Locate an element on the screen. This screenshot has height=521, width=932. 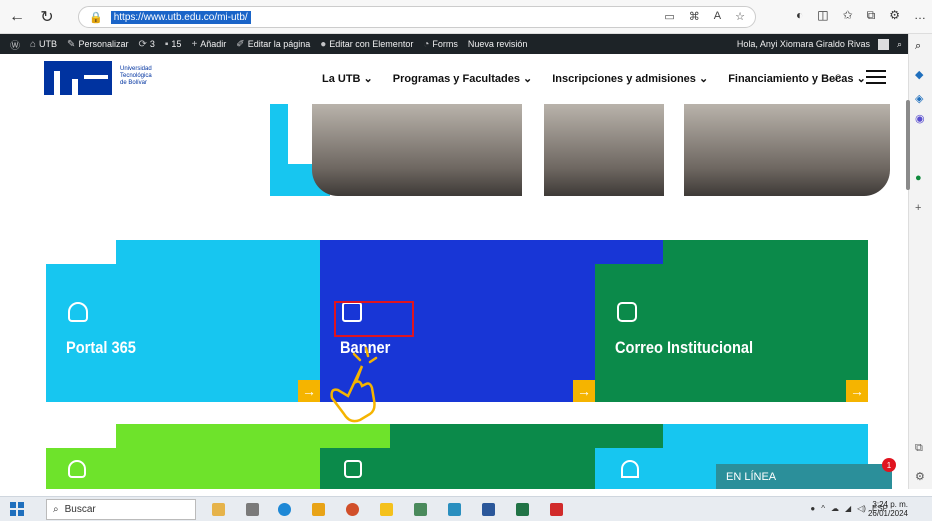
tile-row2-green-tab is located at coordinates (526, 437).